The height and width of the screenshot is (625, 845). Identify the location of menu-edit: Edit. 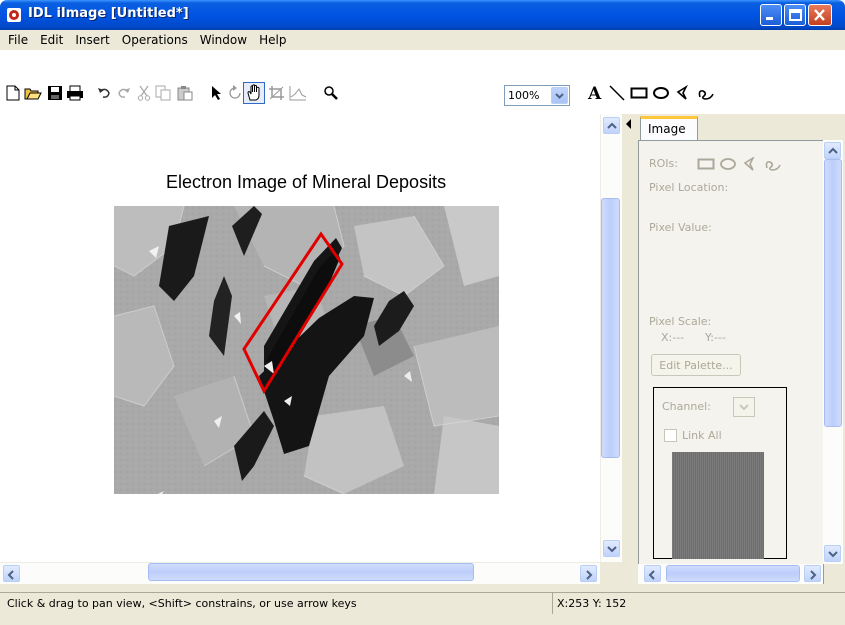
(51, 40).